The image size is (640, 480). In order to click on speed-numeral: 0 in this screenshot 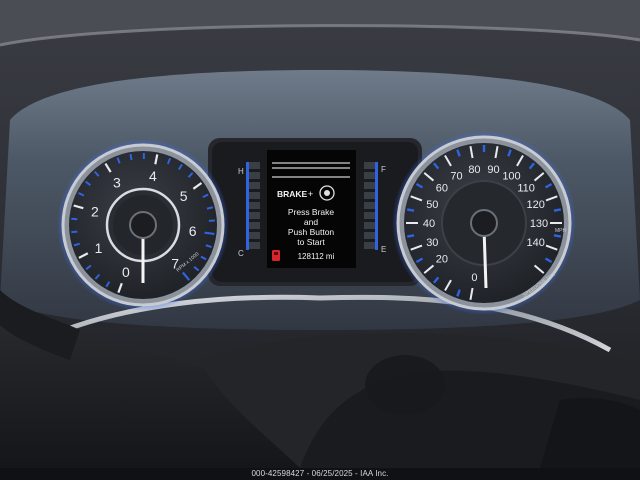, I will do `click(474, 278)`.